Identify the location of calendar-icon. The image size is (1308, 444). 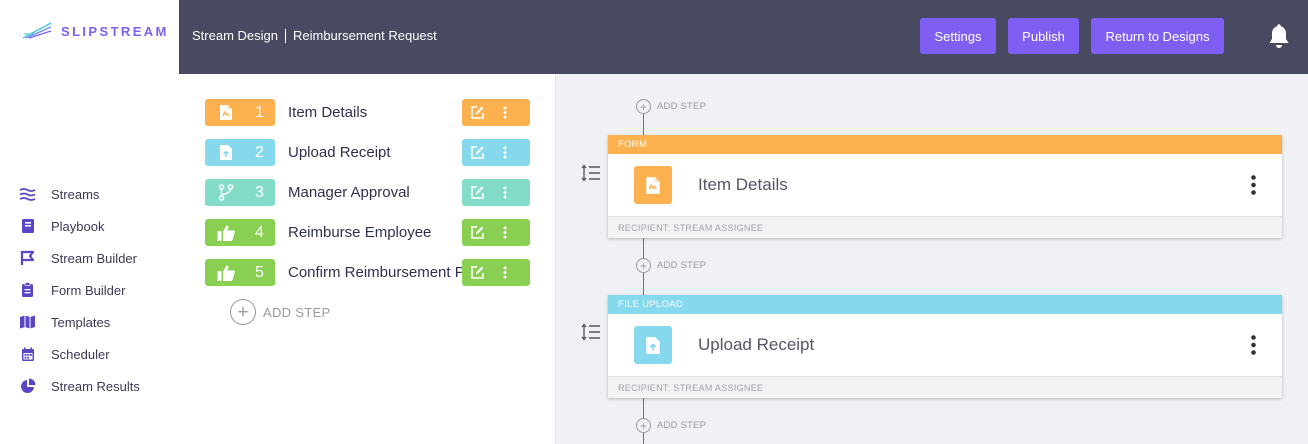
(27, 354).